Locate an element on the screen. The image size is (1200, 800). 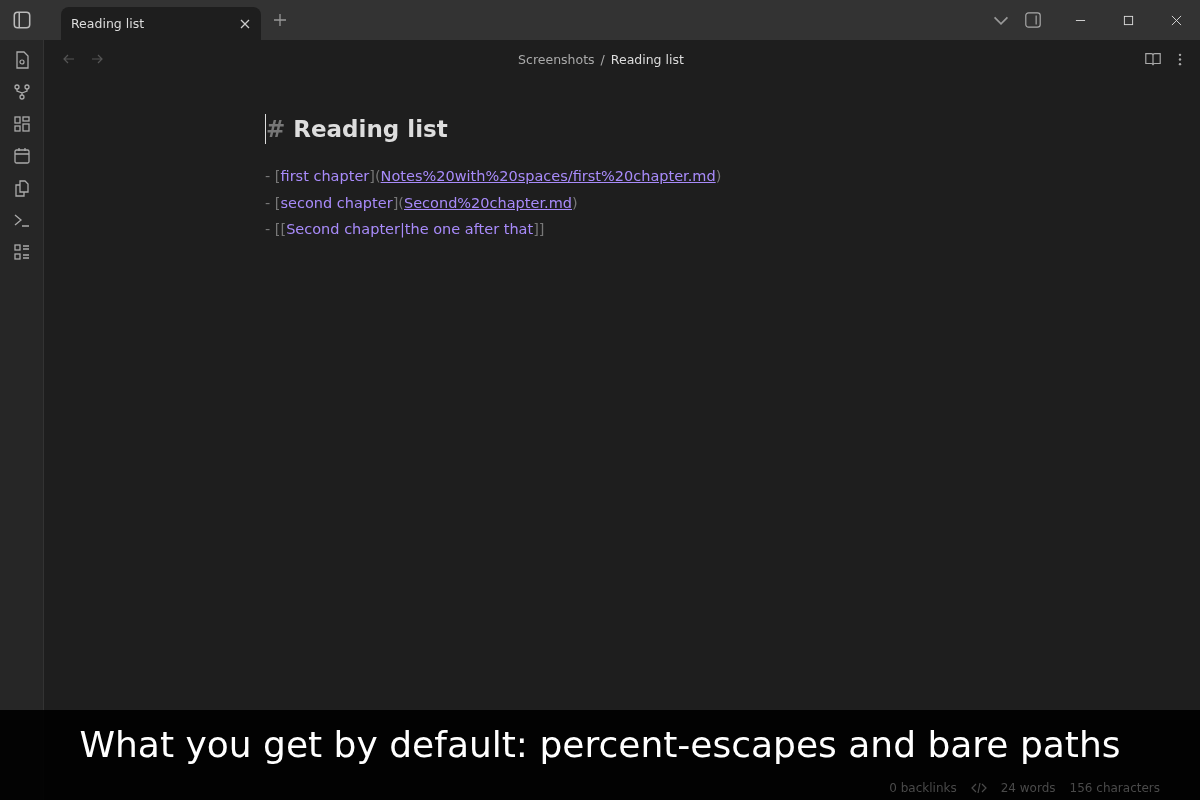
right-sidebar-icon is located at coordinates (1033, 20).